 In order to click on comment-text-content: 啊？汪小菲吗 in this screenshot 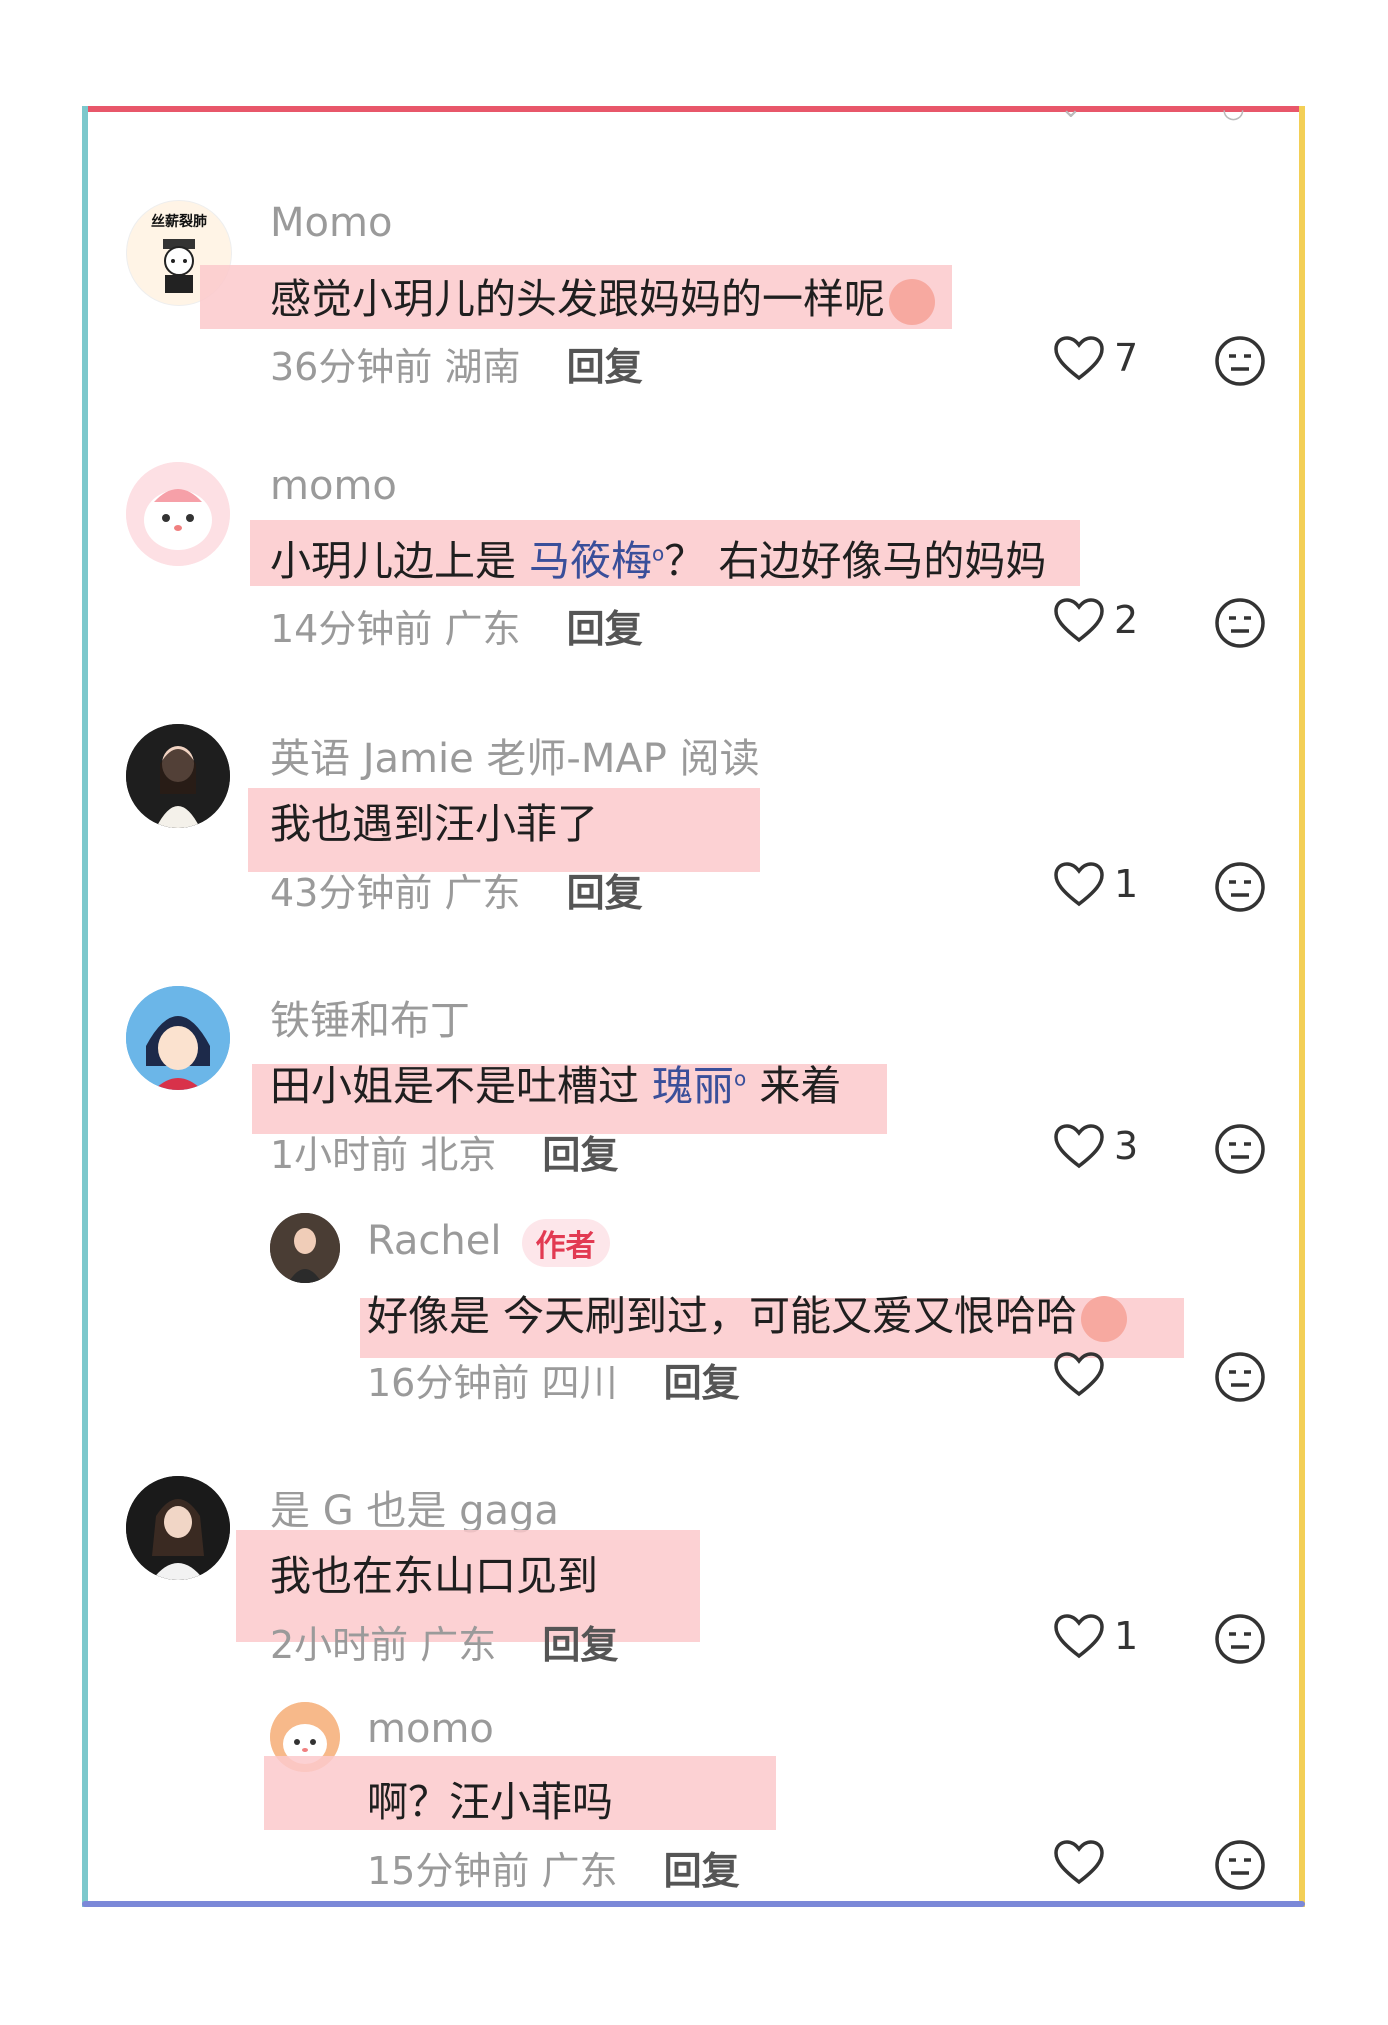, I will do `click(490, 1802)`.